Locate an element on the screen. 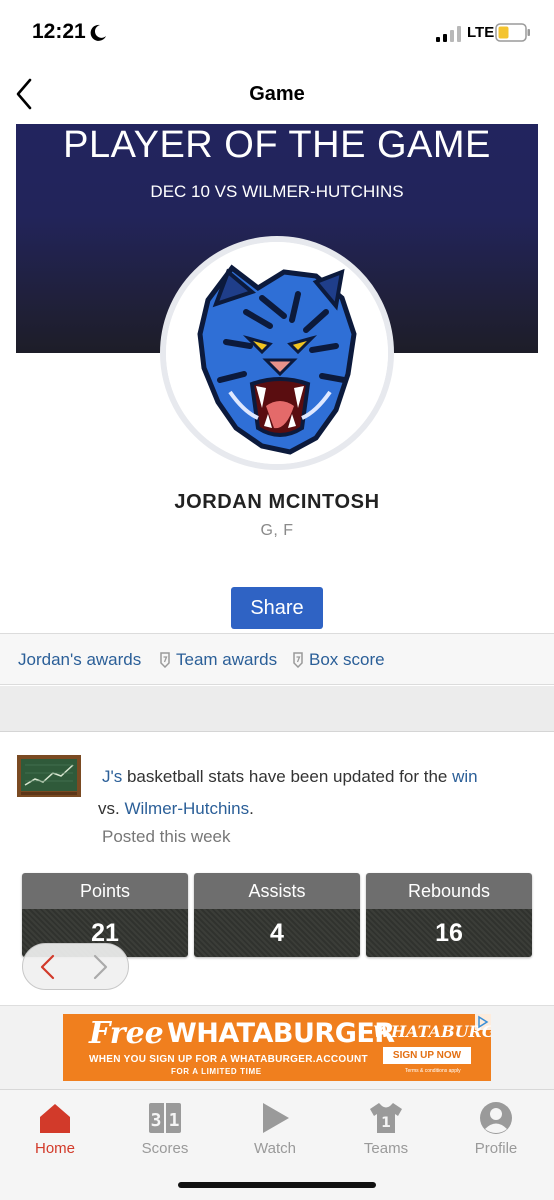 This screenshot has height=1200, width=554. section-divider is located at coordinates (277, 709).